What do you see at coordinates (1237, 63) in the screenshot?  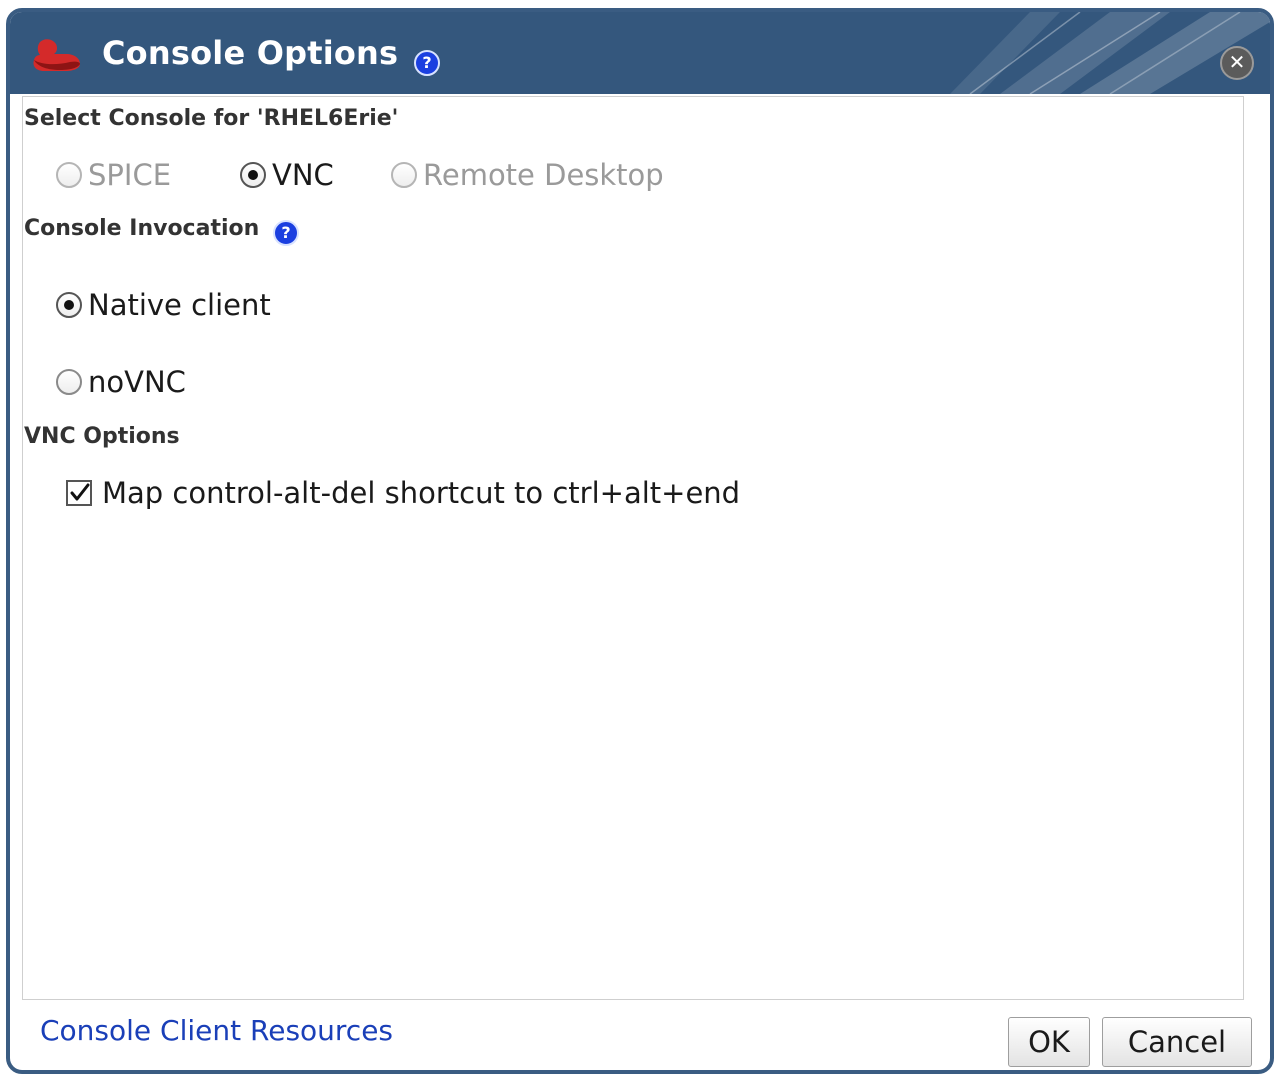 I see `close-icon: ✕` at bounding box center [1237, 63].